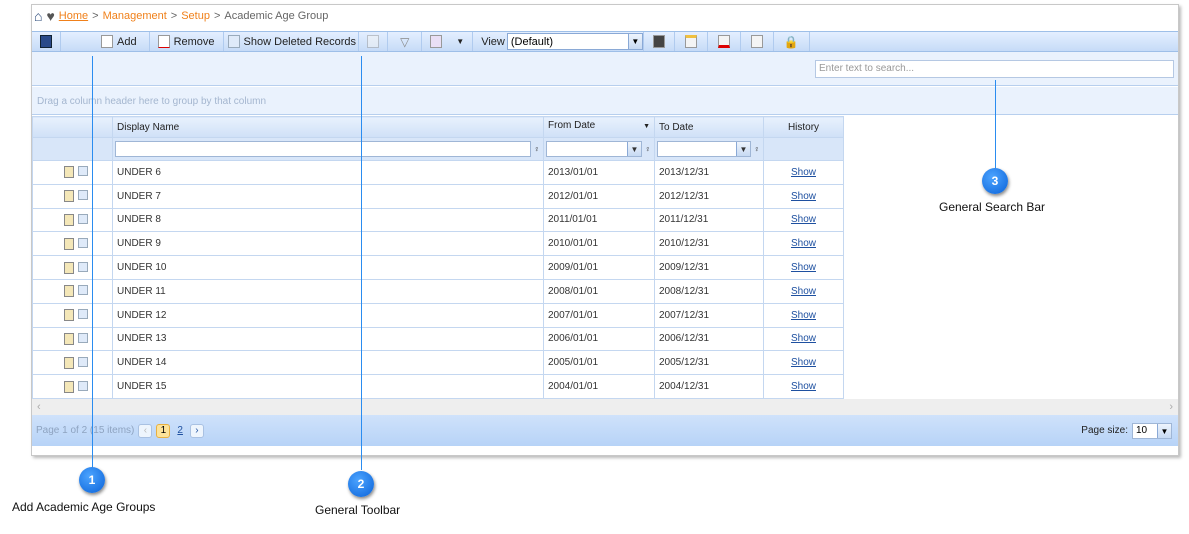 This screenshot has width=1189, height=534. What do you see at coordinates (704, 149) in the screenshot?
I see `to-date-filter-input: ▼` at bounding box center [704, 149].